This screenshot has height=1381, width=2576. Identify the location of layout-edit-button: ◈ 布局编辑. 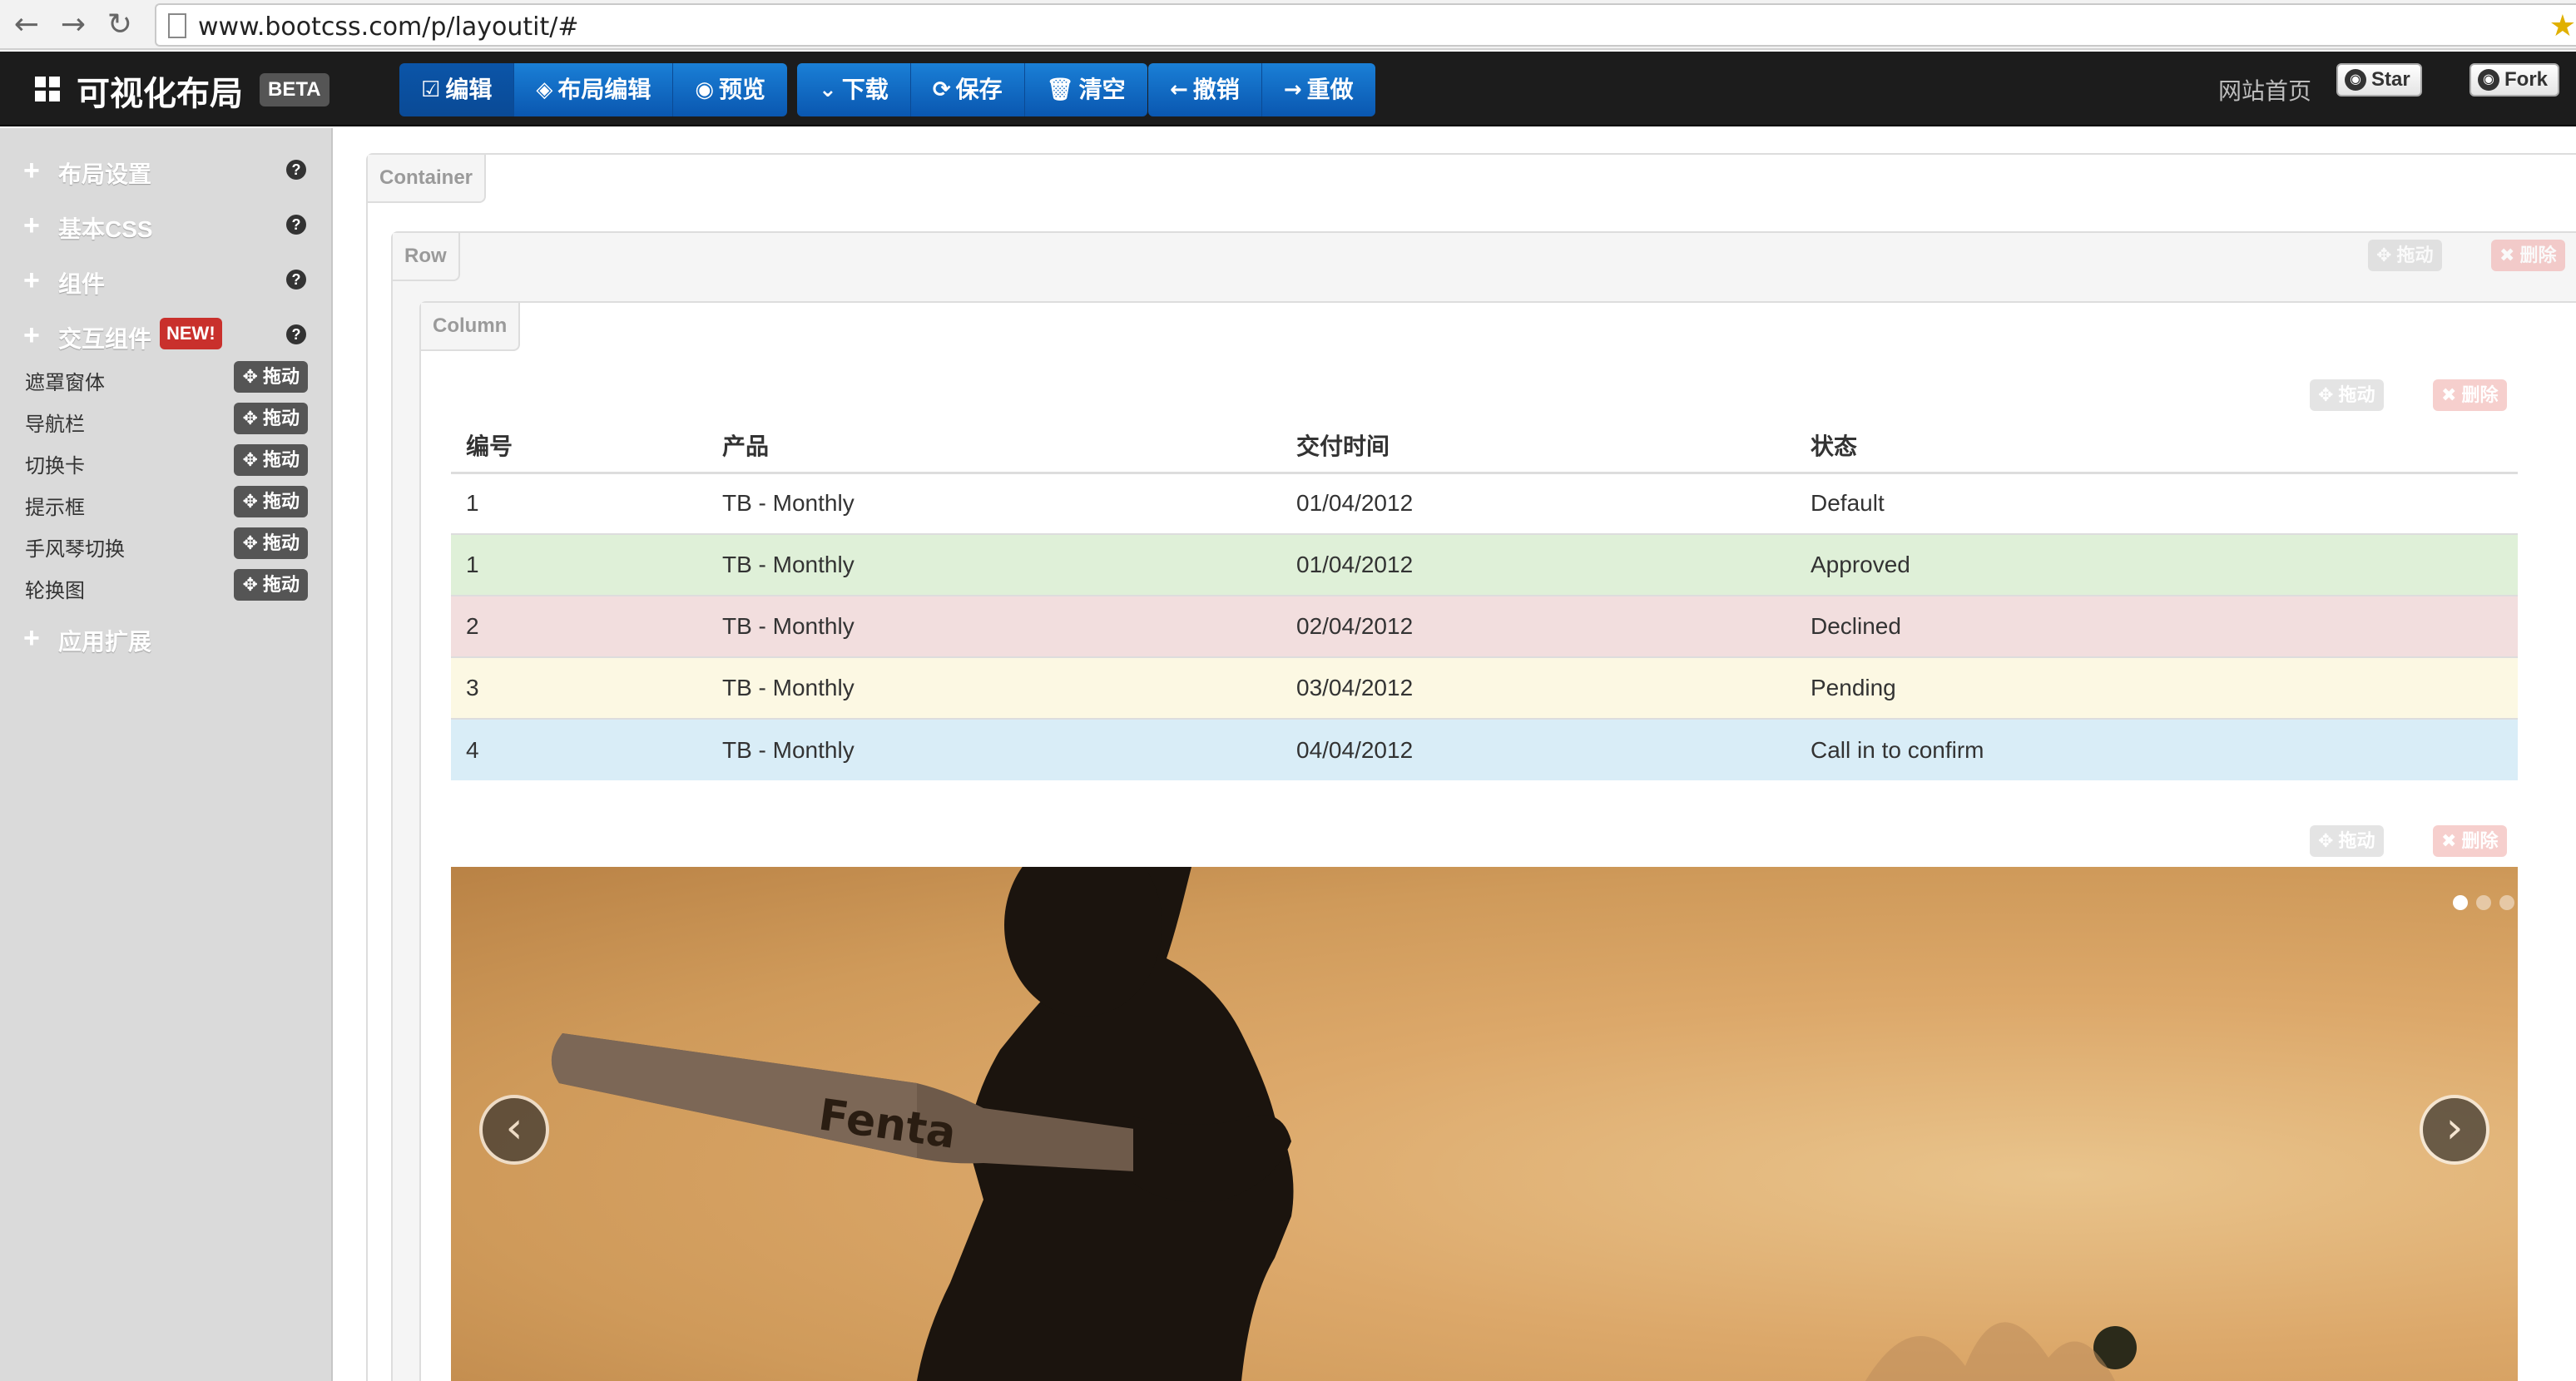
(594, 89).